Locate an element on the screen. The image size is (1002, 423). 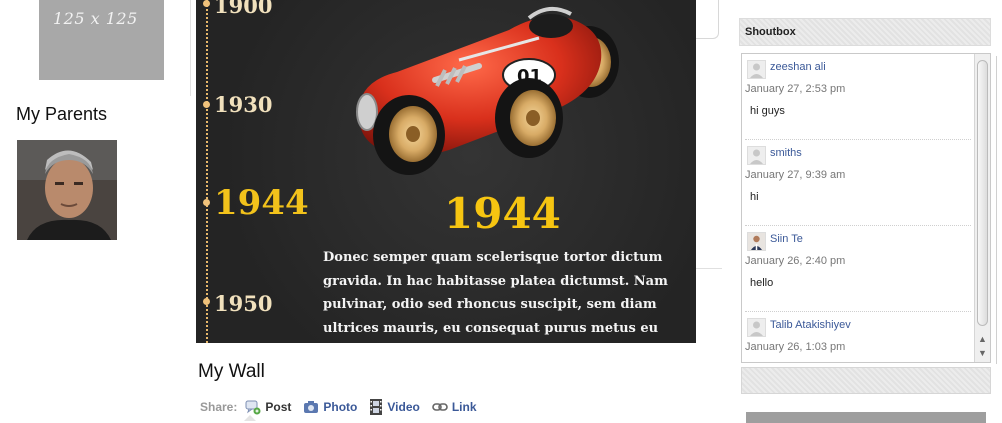
content-frame-line is located at coordinates (709, 268).